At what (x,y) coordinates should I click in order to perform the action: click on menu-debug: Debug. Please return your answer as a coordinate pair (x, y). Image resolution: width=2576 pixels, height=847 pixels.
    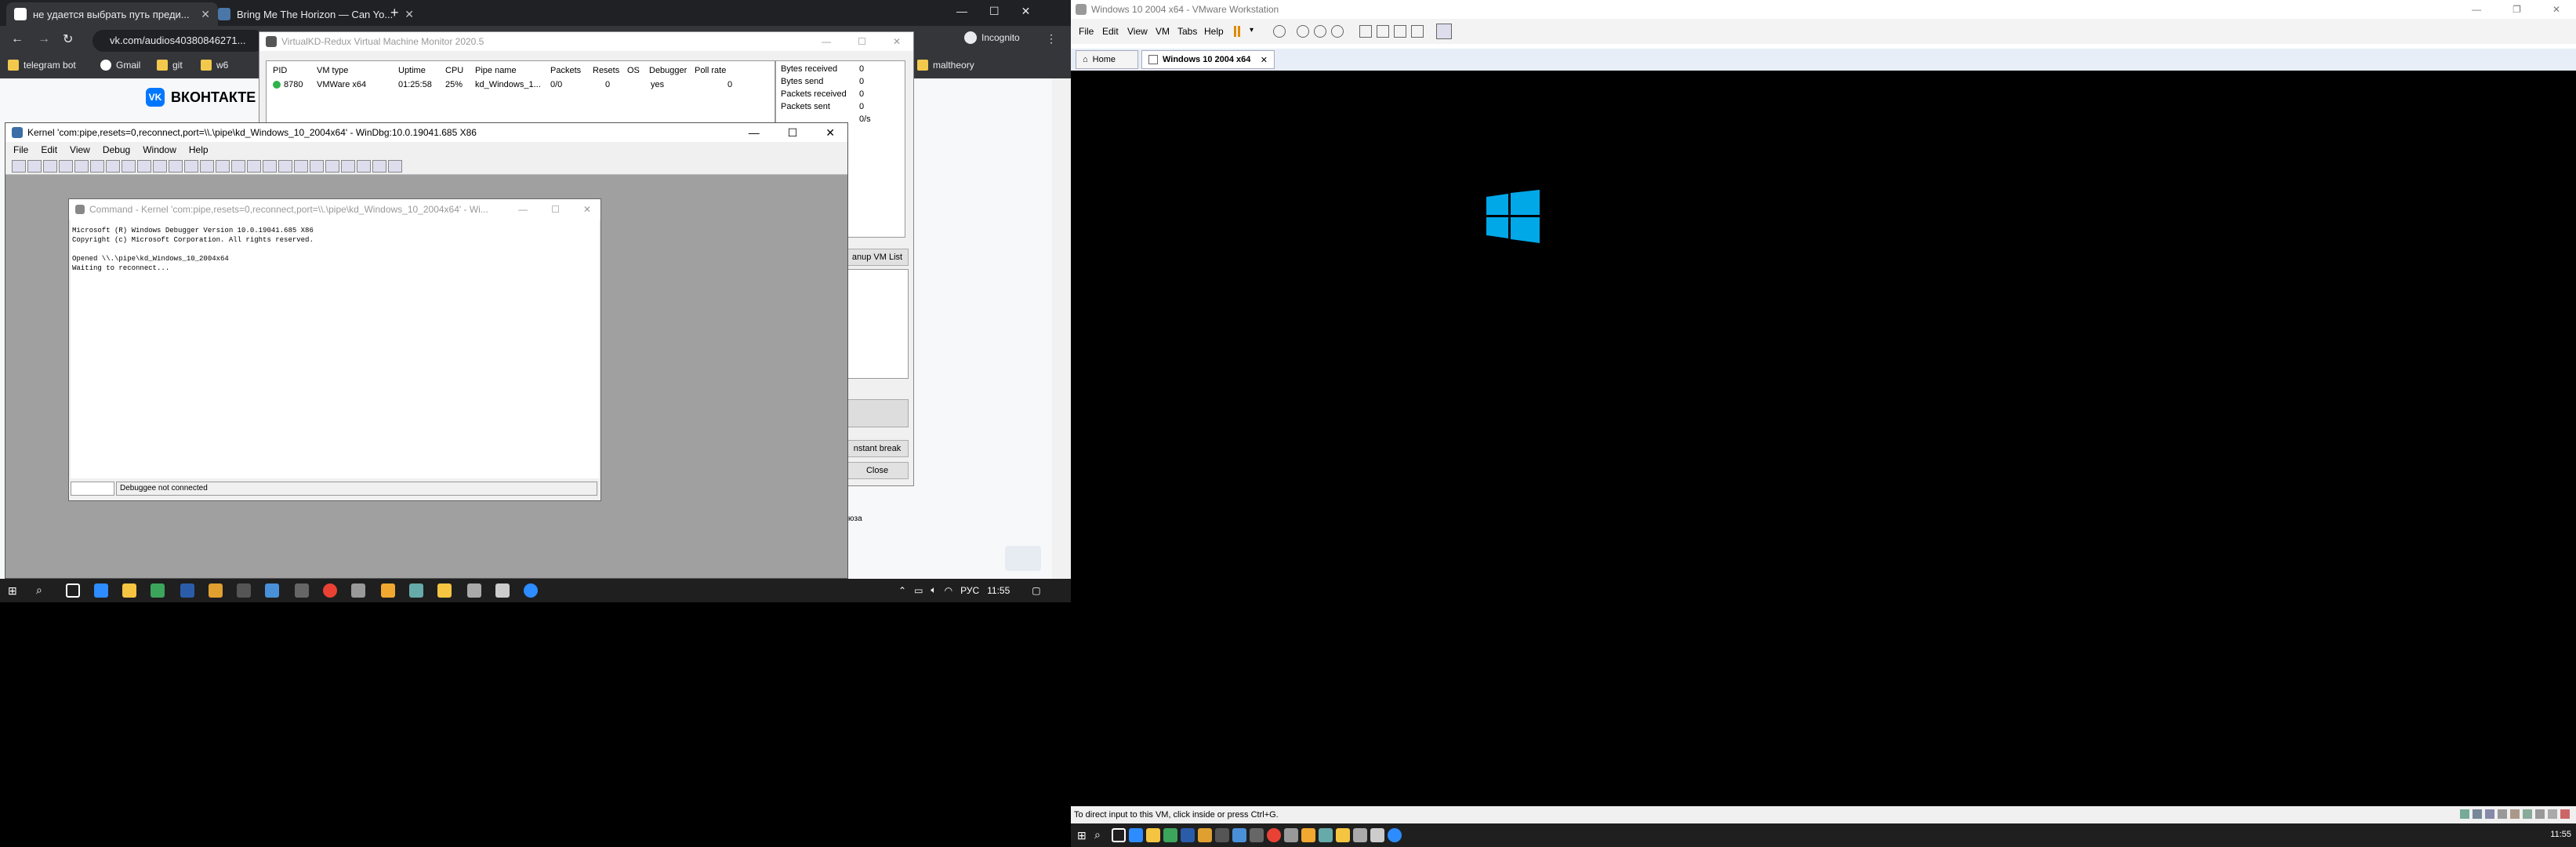
    Looking at the image, I should click on (117, 149).